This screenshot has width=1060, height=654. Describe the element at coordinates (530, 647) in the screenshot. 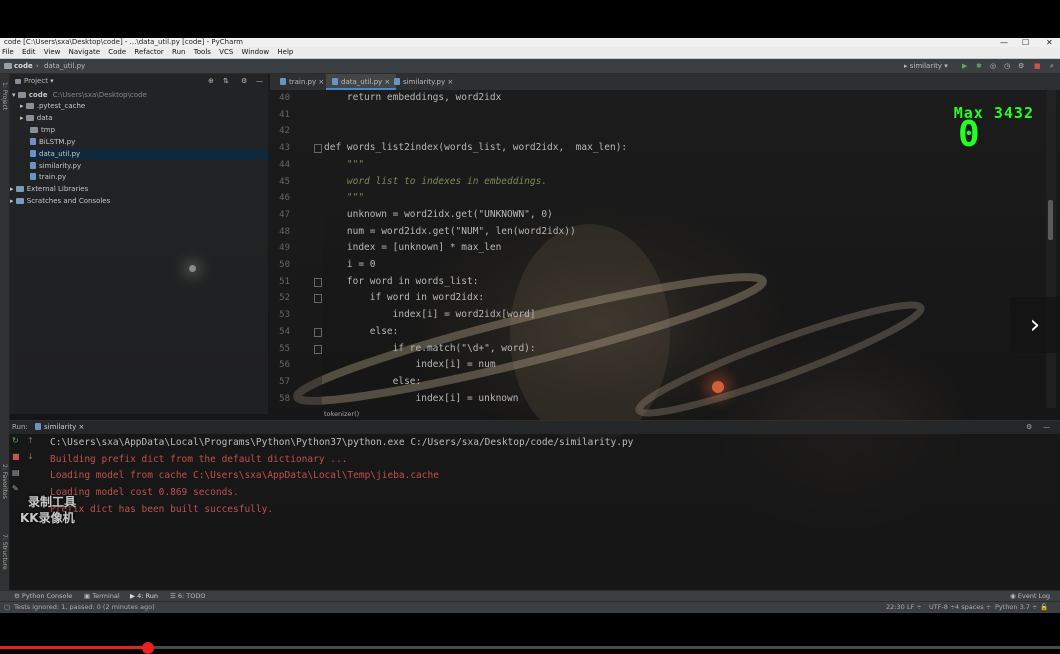

I see `video-progress-track` at that location.